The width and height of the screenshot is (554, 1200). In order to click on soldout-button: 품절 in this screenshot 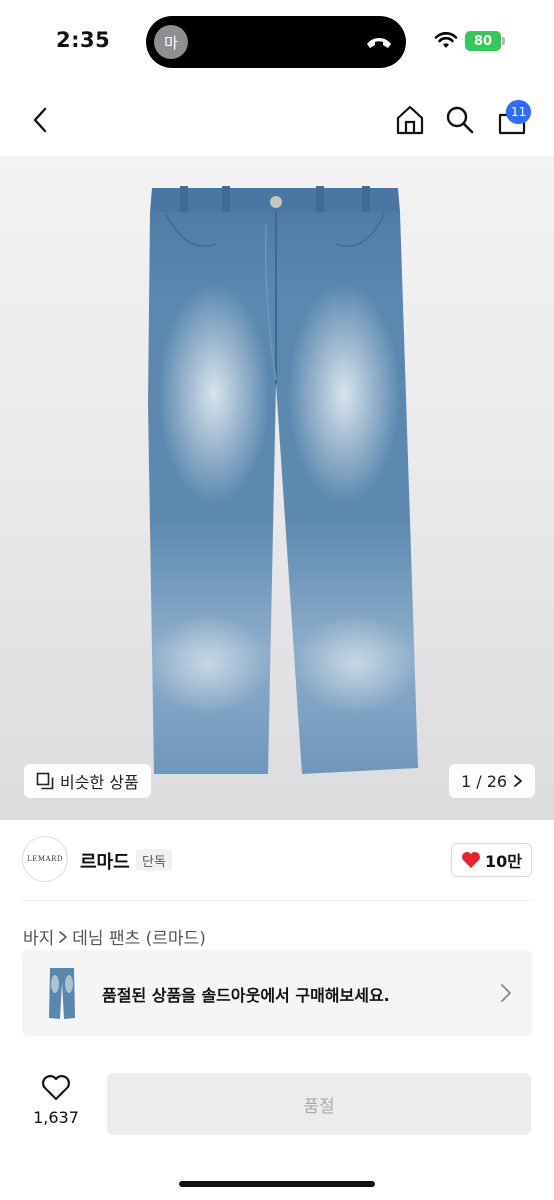, I will do `click(319, 1104)`.